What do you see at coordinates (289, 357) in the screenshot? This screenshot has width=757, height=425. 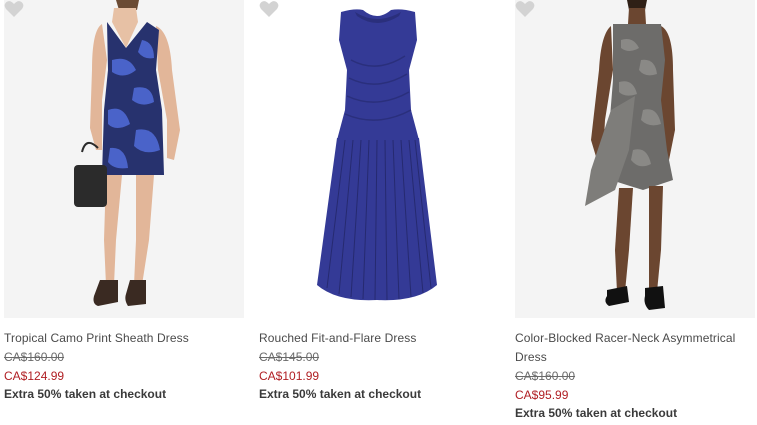 I see `original-price: CA$145.00` at bounding box center [289, 357].